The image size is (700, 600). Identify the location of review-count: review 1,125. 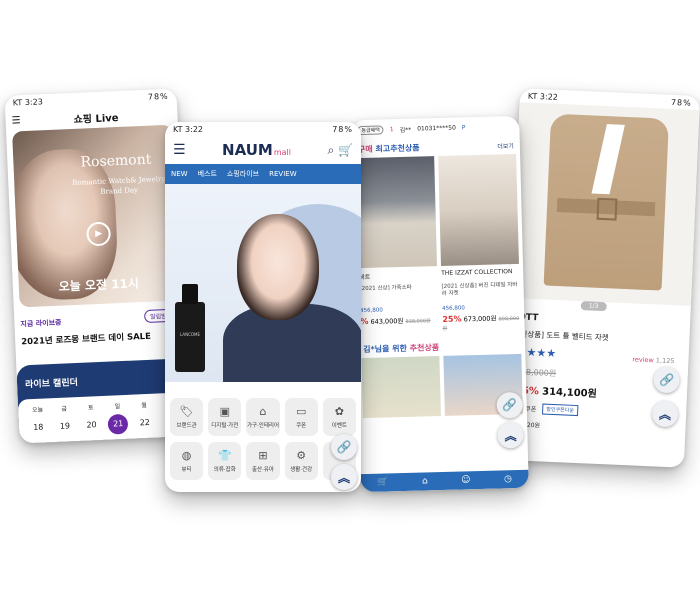
(653, 360).